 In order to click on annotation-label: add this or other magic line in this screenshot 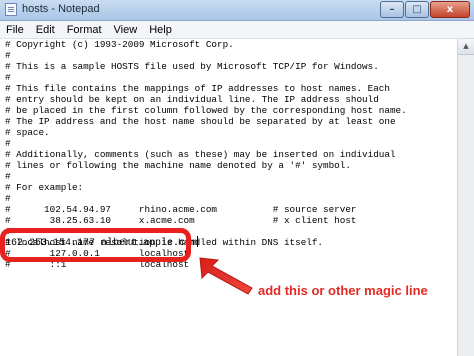, I will do `click(343, 290)`.